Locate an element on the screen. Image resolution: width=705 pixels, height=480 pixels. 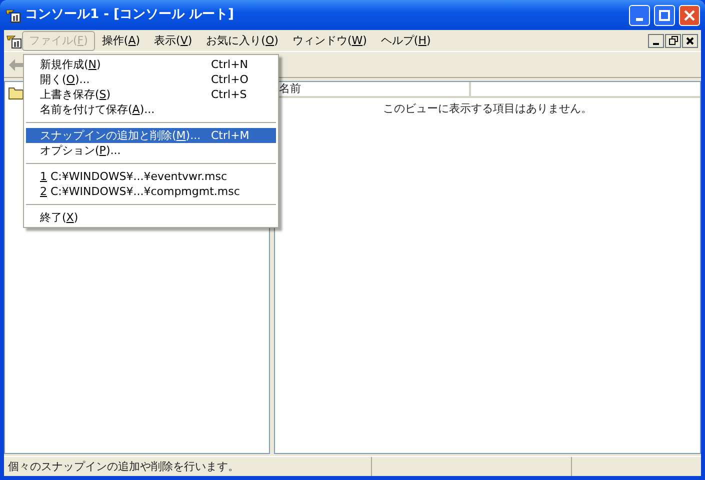
menu-item: 上書き保存(S) Ctrl+S is located at coordinates (151, 94).